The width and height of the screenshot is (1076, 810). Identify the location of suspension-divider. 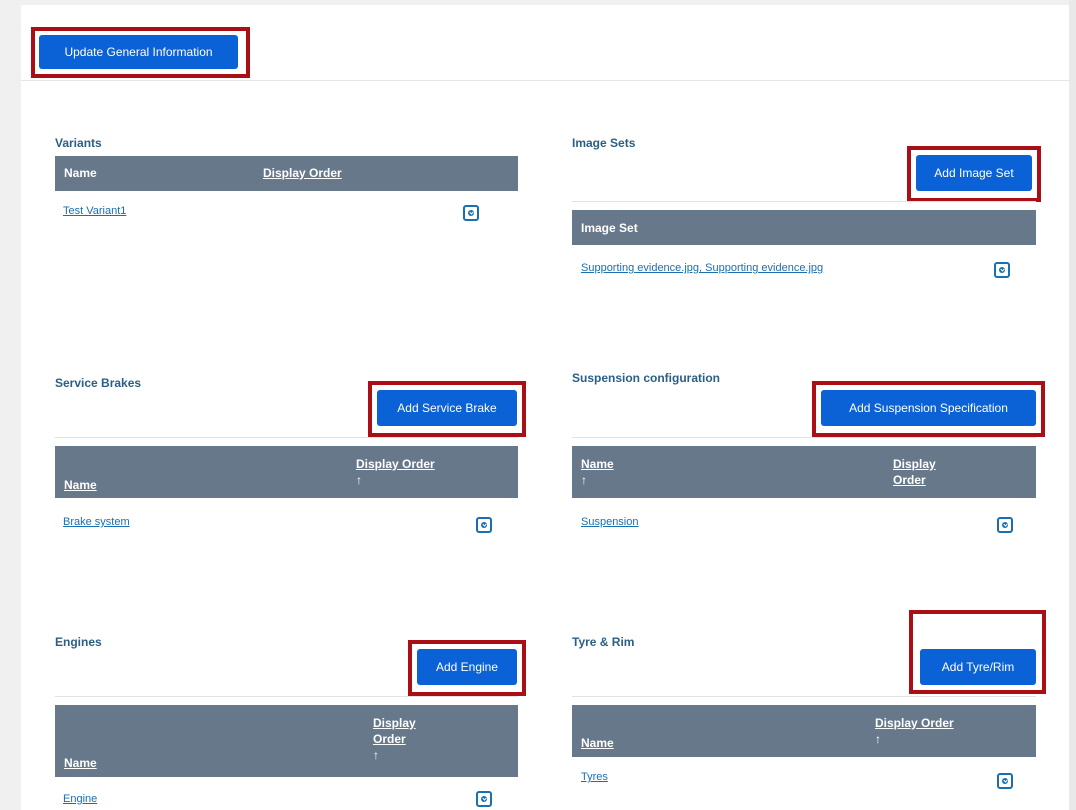
(804, 437).